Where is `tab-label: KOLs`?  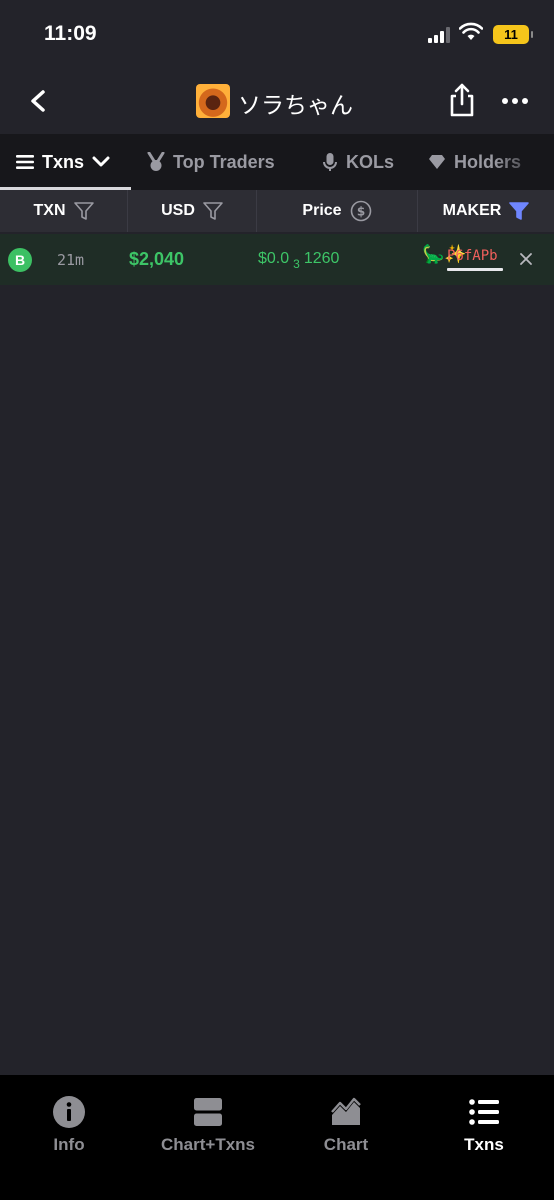
tab-label: KOLs is located at coordinates (370, 161).